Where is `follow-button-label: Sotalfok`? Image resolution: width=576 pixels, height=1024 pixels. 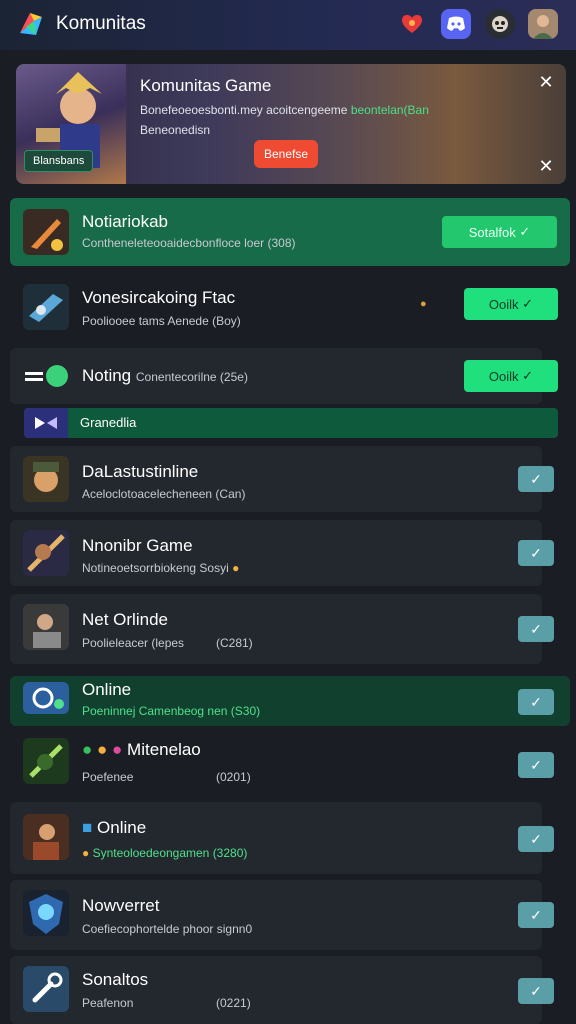
follow-button-label: Sotalfok is located at coordinates (492, 232).